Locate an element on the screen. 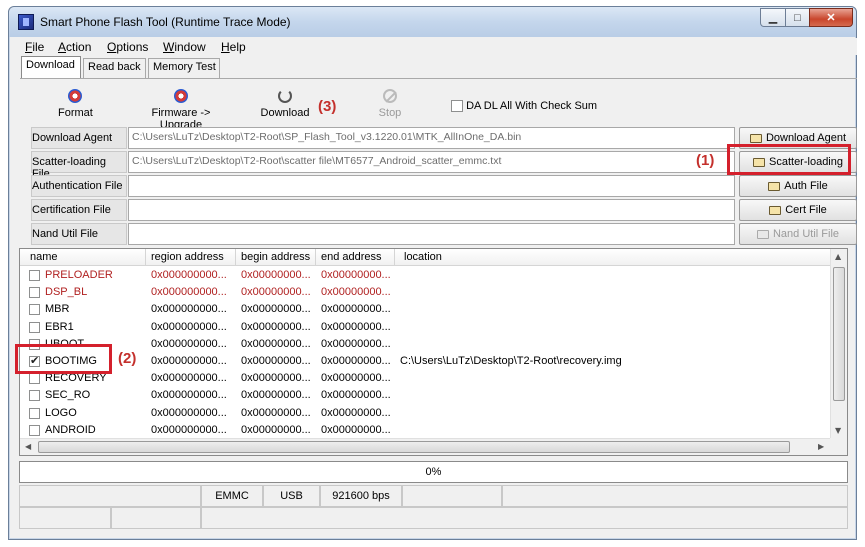  da-dl-checksum-checkbox is located at coordinates (457, 106).